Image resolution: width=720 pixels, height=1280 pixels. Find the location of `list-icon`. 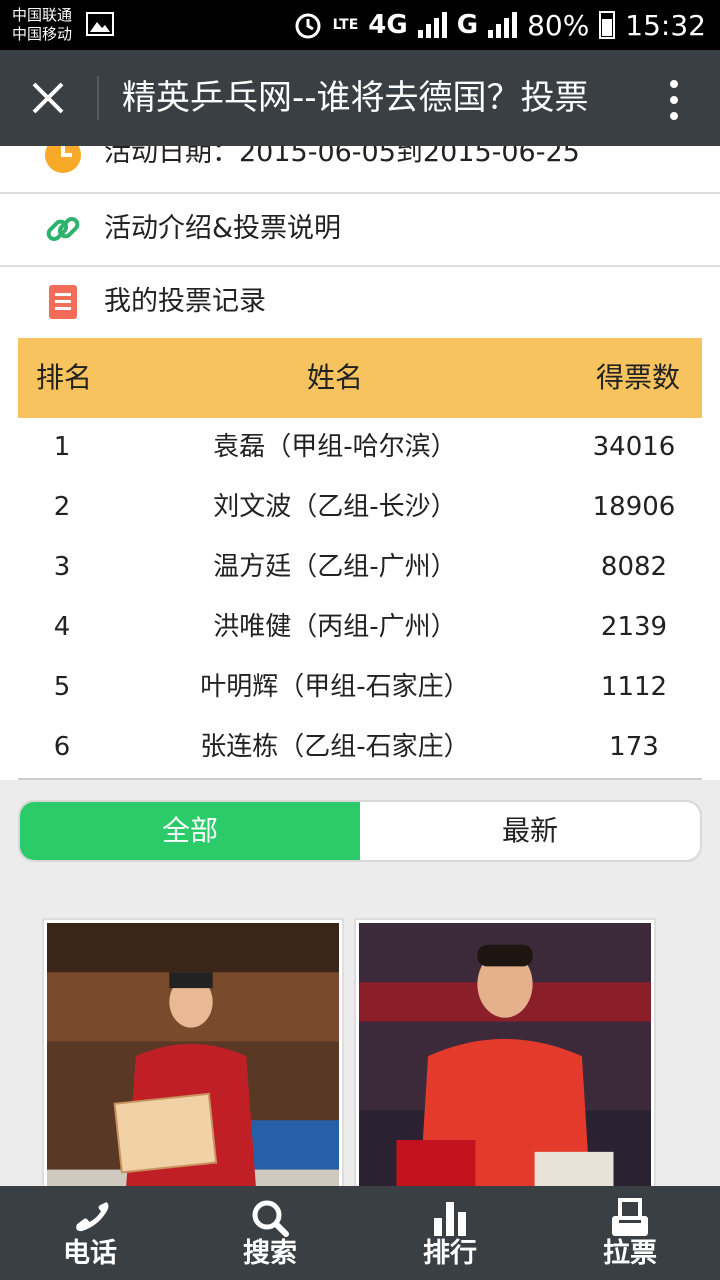

list-icon is located at coordinates (63, 302).